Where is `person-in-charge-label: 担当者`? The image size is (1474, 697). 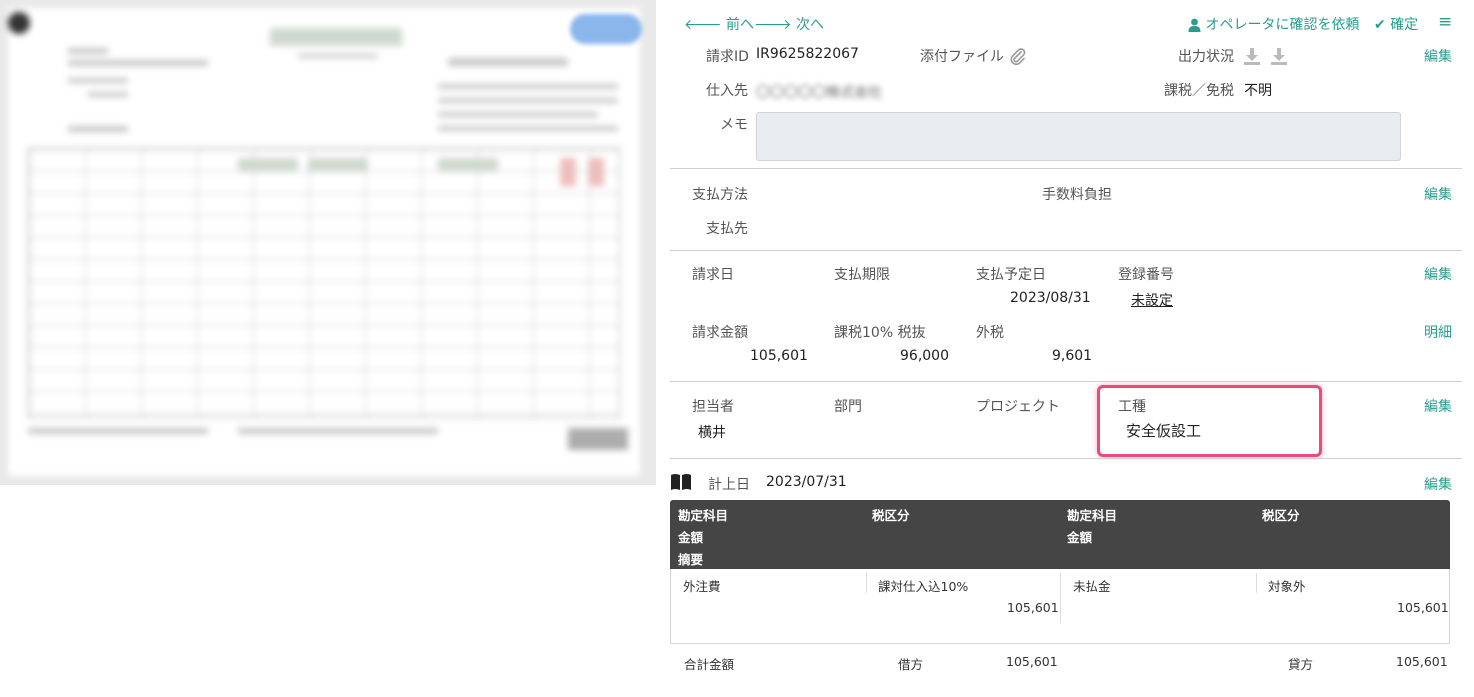
person-in-charge-label: 担当者 is located at coordinates (713, 407).